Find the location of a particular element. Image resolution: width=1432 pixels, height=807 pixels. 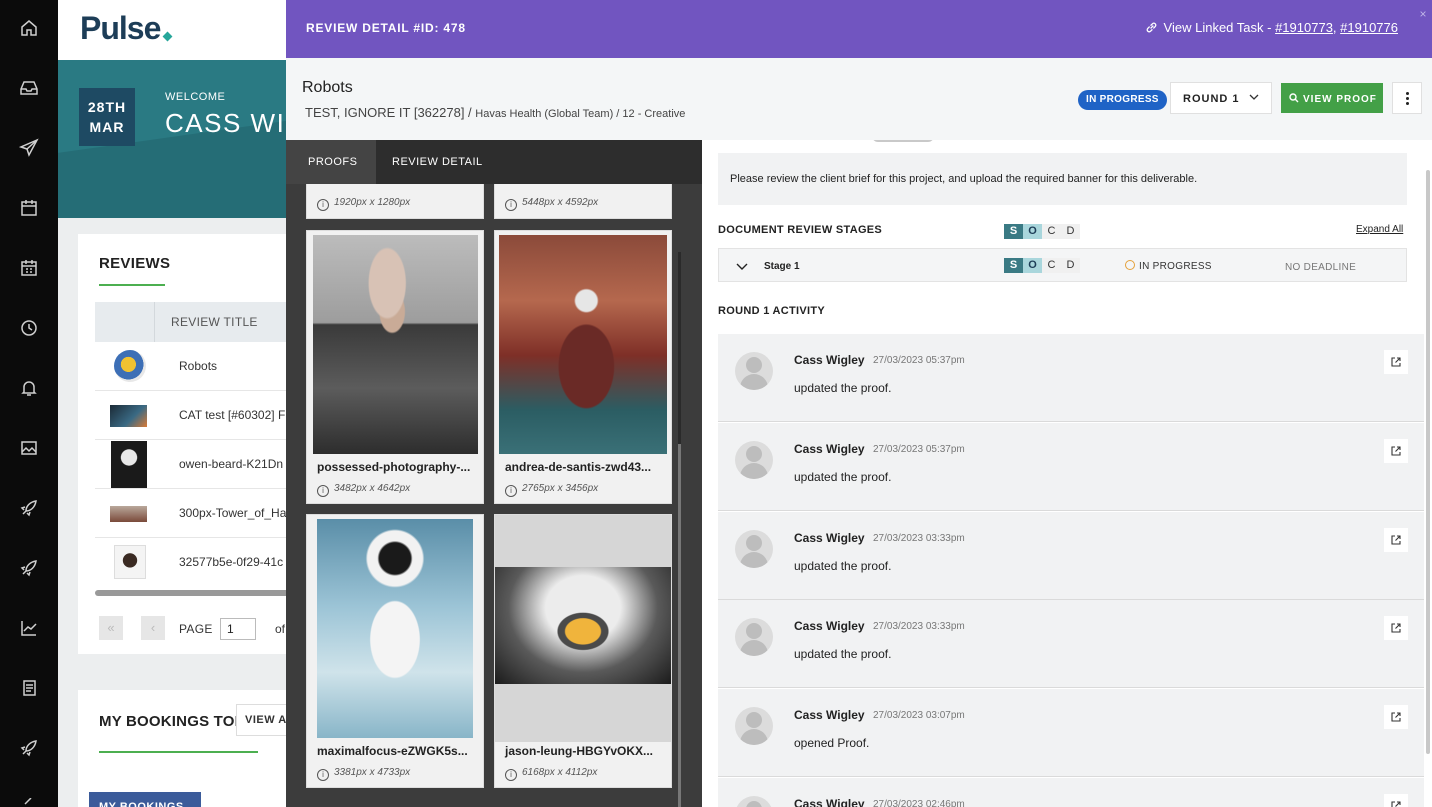

home-icon is located at coordinates (29, 28).